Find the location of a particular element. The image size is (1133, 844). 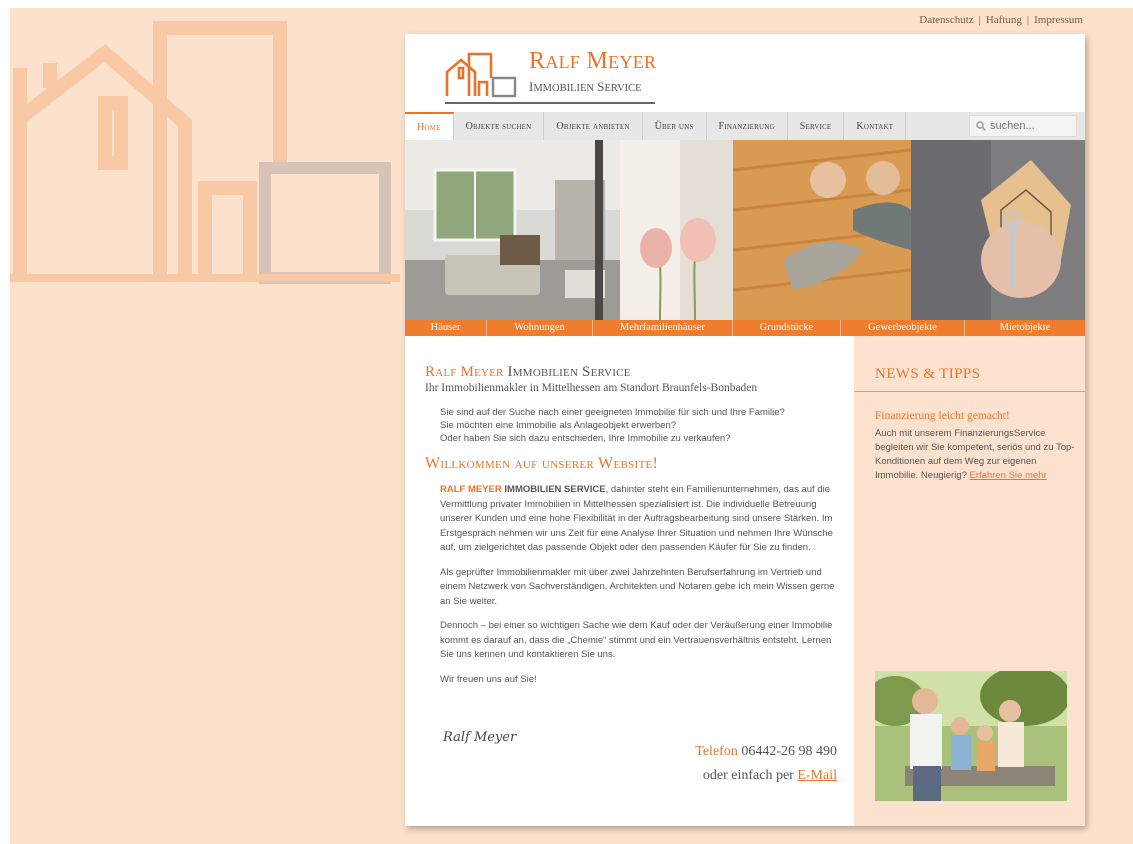

family-photo is located at coordinates (971, 736).